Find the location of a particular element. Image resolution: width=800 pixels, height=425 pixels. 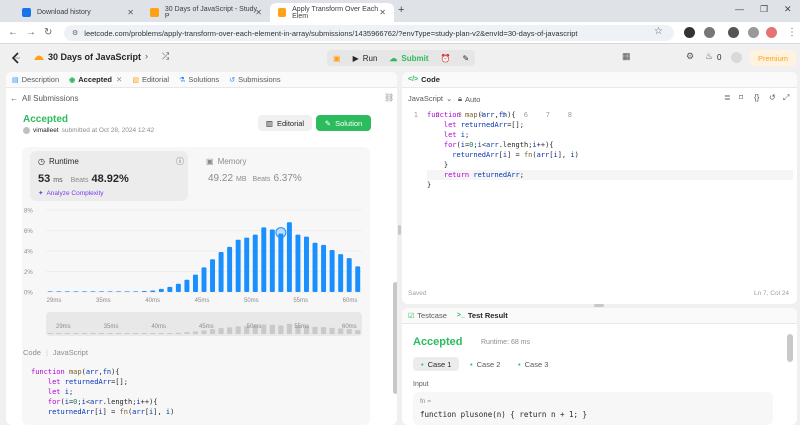

browser-tab-apply-transform: Apply Transform Over Each Elem ✕ is located at coordinates (332, 12).